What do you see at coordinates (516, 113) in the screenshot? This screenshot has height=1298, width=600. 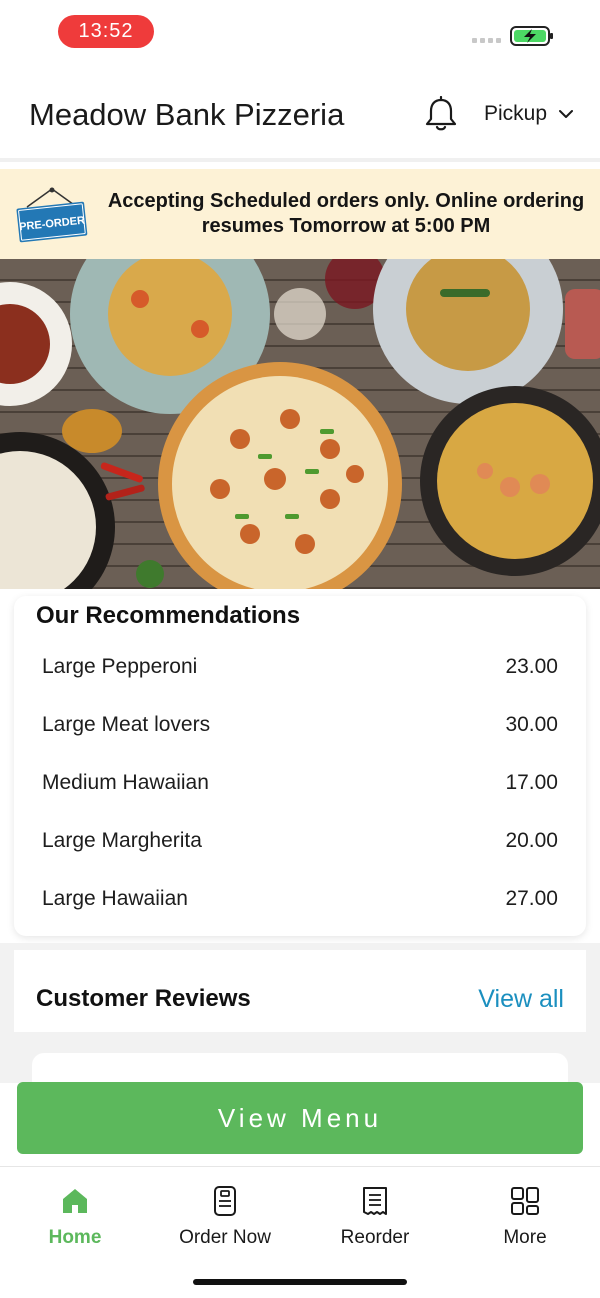 I see `pickup-label: Pickup` at bounding box center [516, 113].